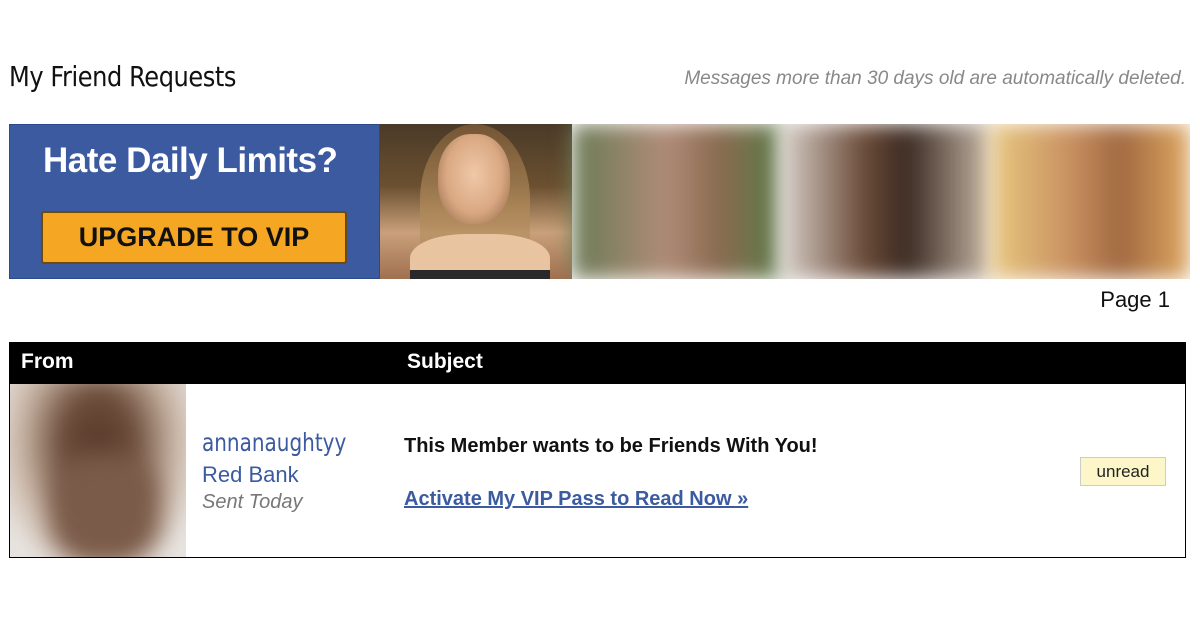  I want to click on status-badge: unread, so click(1123, 471).